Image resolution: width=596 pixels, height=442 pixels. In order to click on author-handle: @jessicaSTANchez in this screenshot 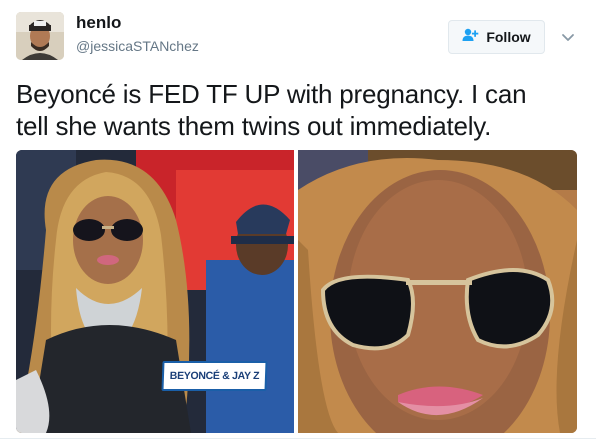, I will do `click(137, 46)`.